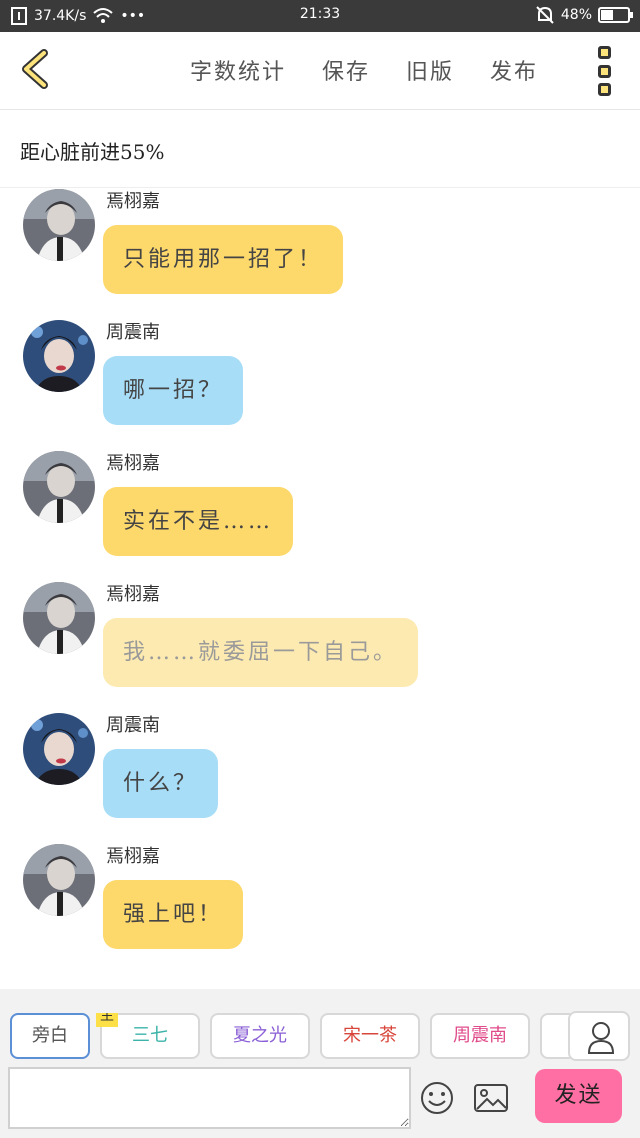  Describe the element at coordinates (161, 783) in the screenshot. I see `message-bubble: 什么？` at that location.